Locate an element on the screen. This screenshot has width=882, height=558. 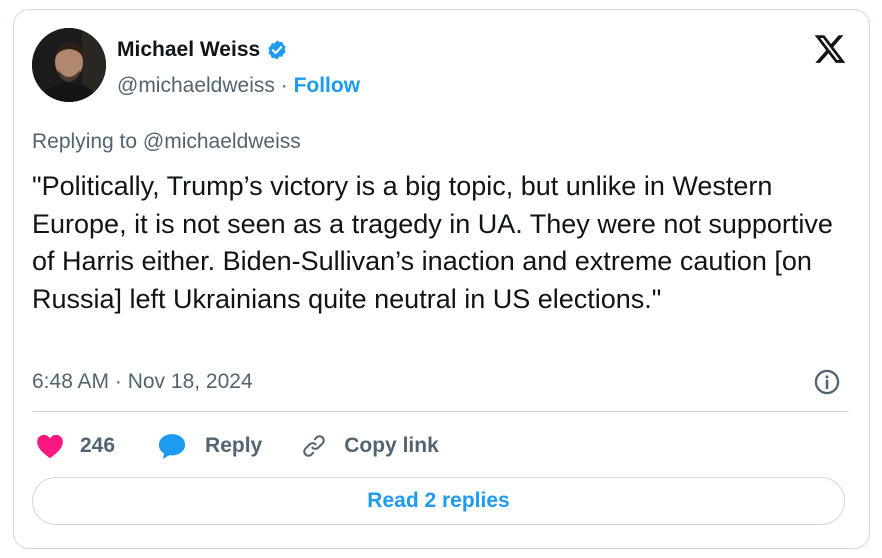
verified-badge-icon is located at coordinates (277, 50).